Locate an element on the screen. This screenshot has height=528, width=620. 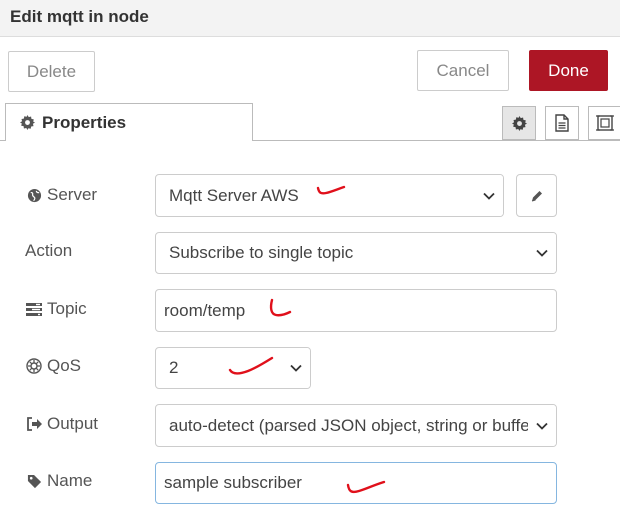
tab-properties-label: Properties is located at coordinates (84, 122).